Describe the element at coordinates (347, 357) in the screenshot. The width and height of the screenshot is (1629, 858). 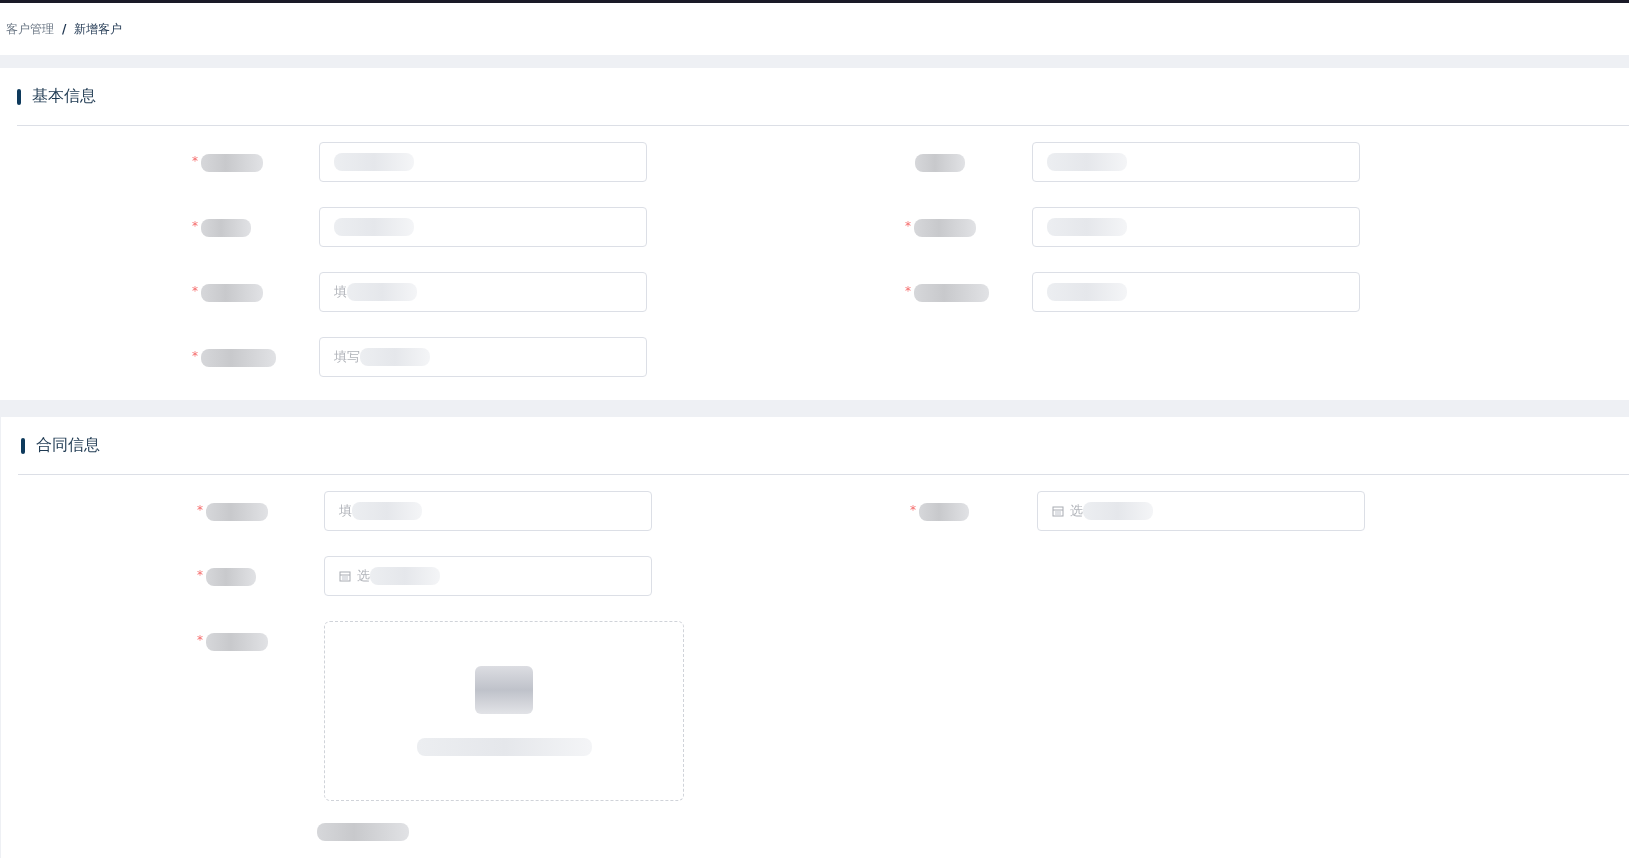
I see `placeholder-text: 填写` at that location.